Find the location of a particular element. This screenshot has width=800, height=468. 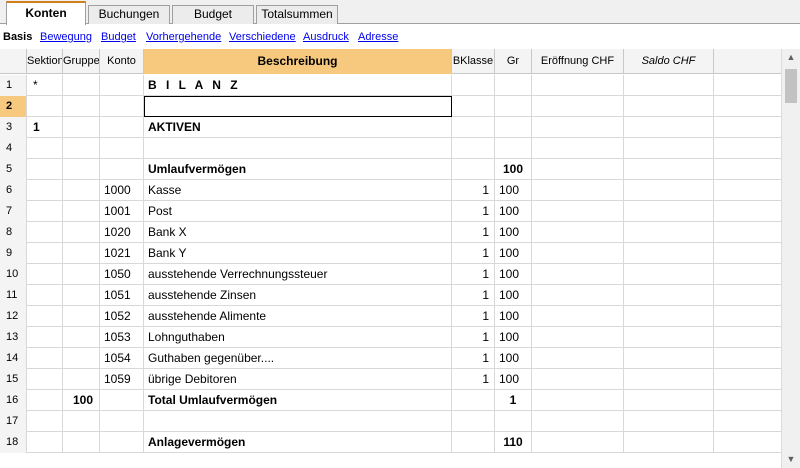

table-row: 8 1020 Bank X 1 100 is located at coordinates (390, 232).